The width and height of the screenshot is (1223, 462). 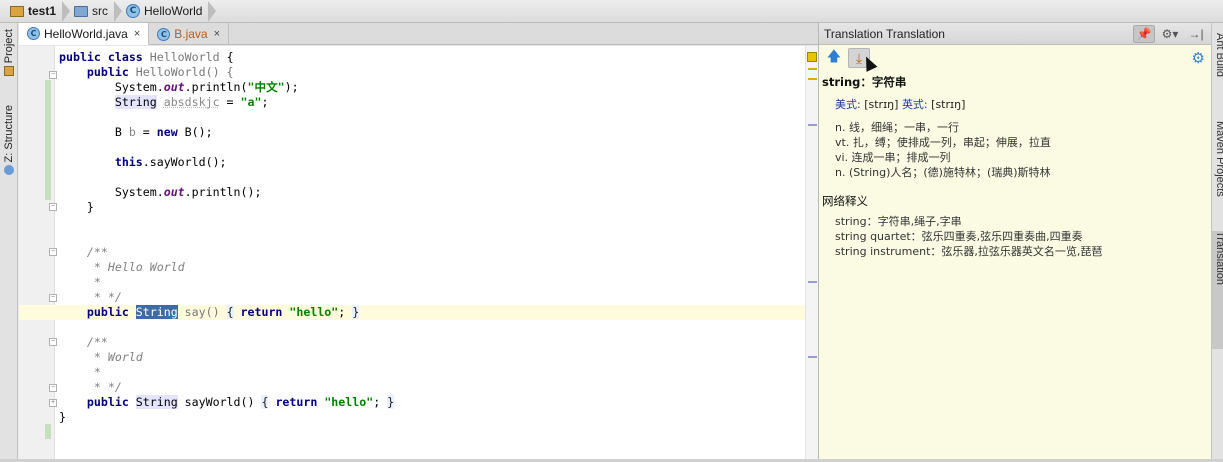 What do you see at coordinates (170, 162) in the screenshot?
I see `code-line: this.sayWorld();` at bounding box center [170, 162].